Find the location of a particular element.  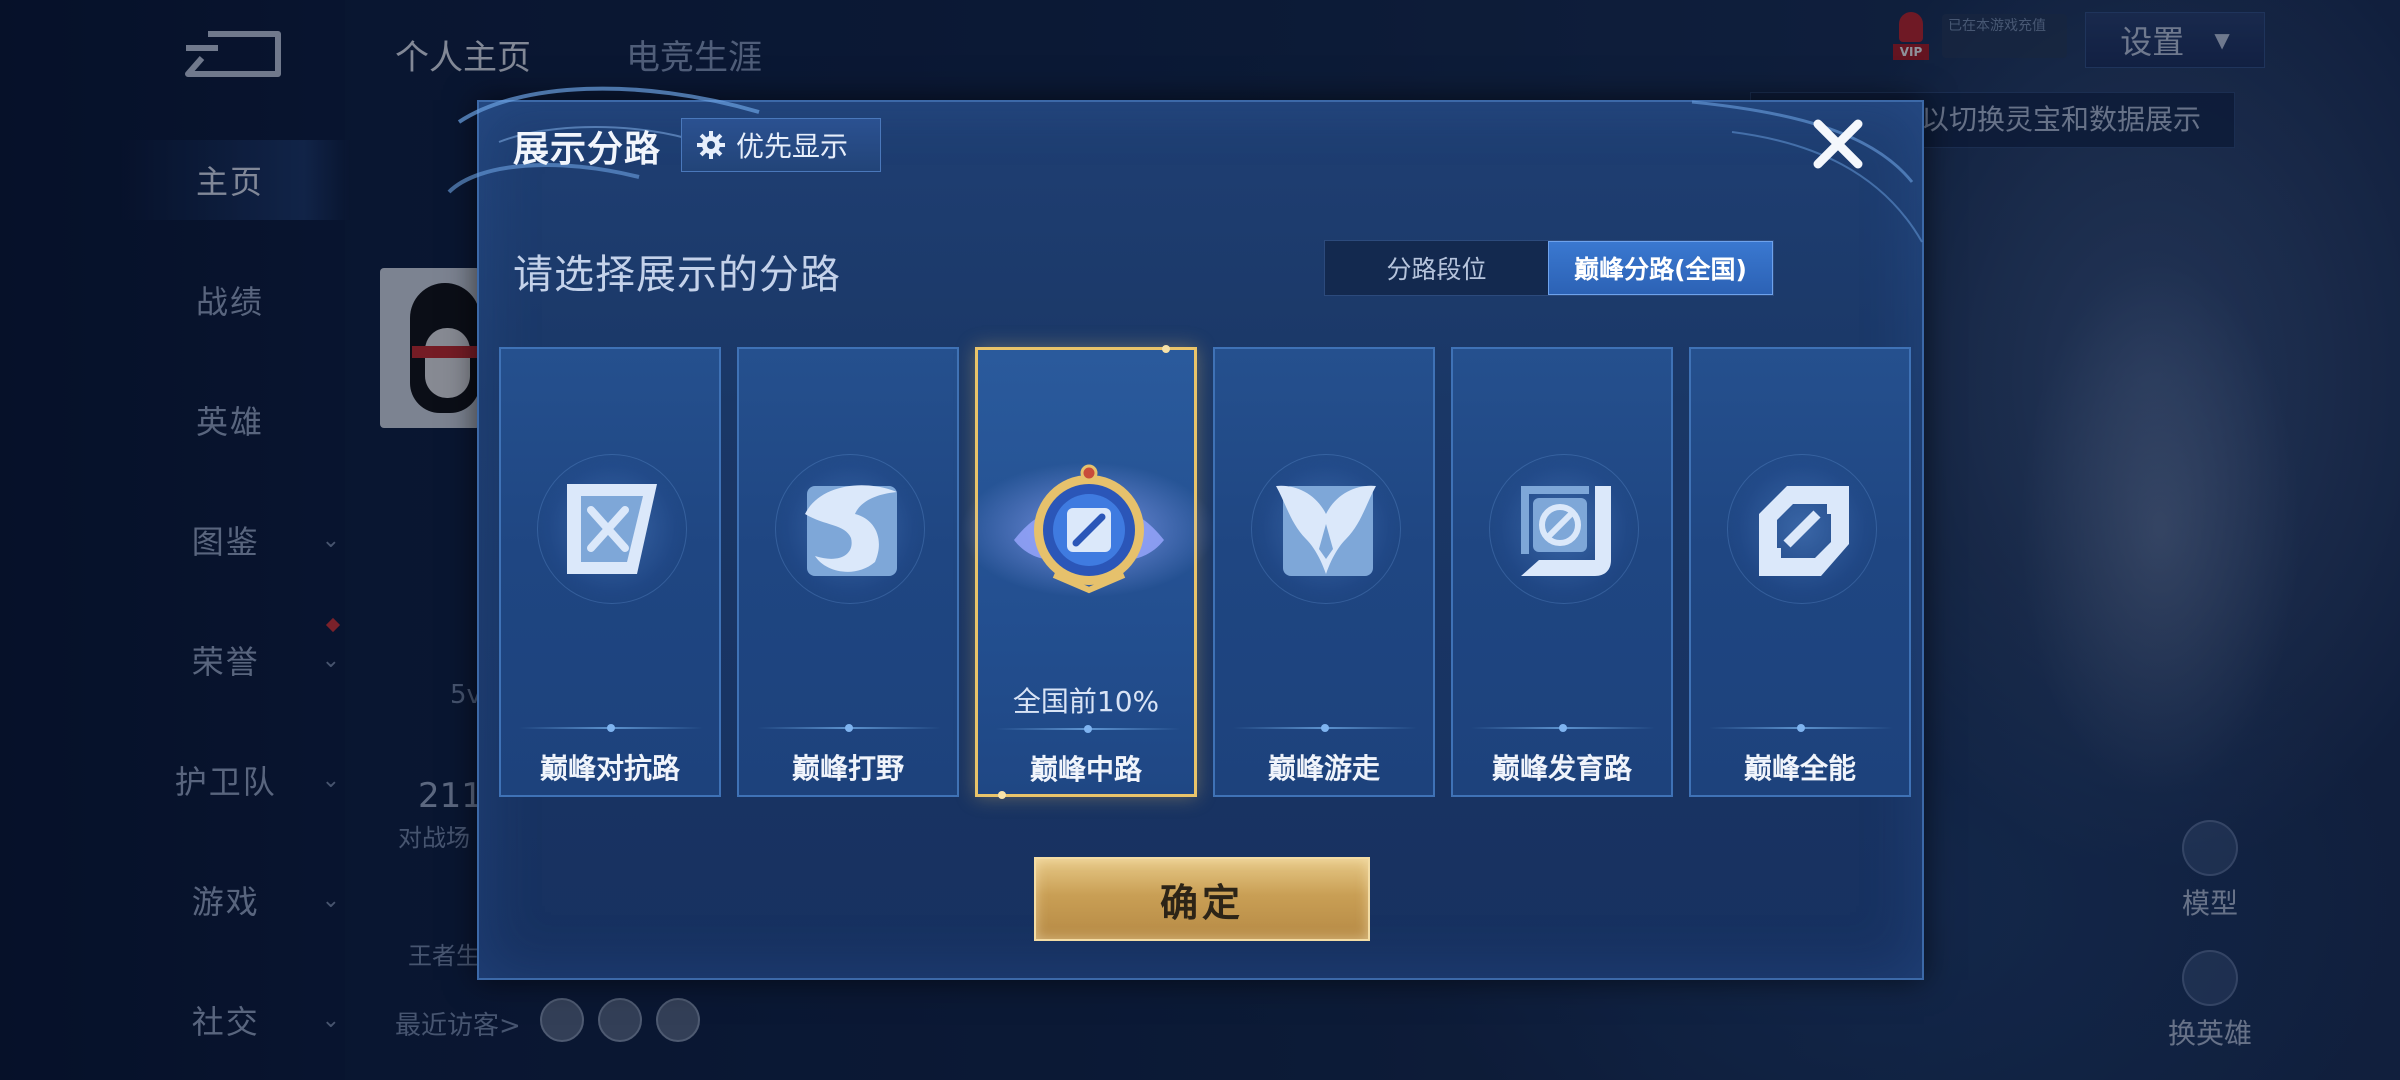

close-icon is located at coordinates (1838, 144).